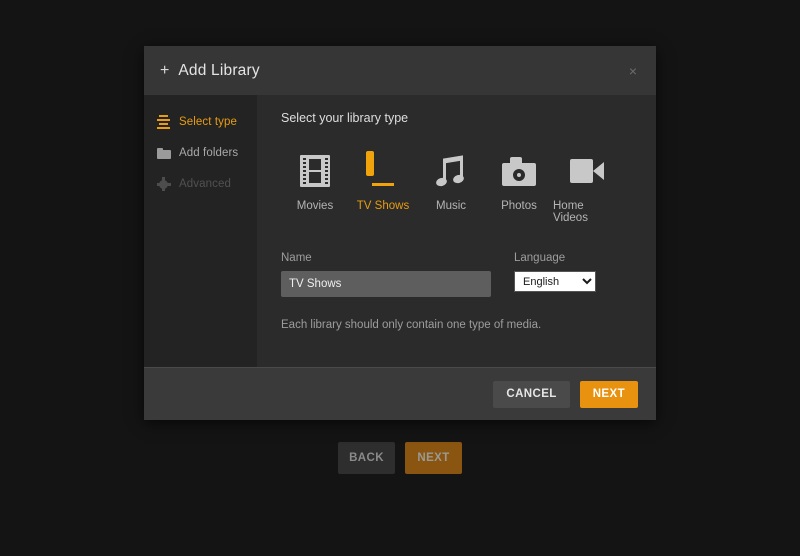 The width and height of the screenshot is (800, 556). Describe the element at coordinates (400, 70) in the screenshot. I see `dialog-header: + Add Library ×` at that location.